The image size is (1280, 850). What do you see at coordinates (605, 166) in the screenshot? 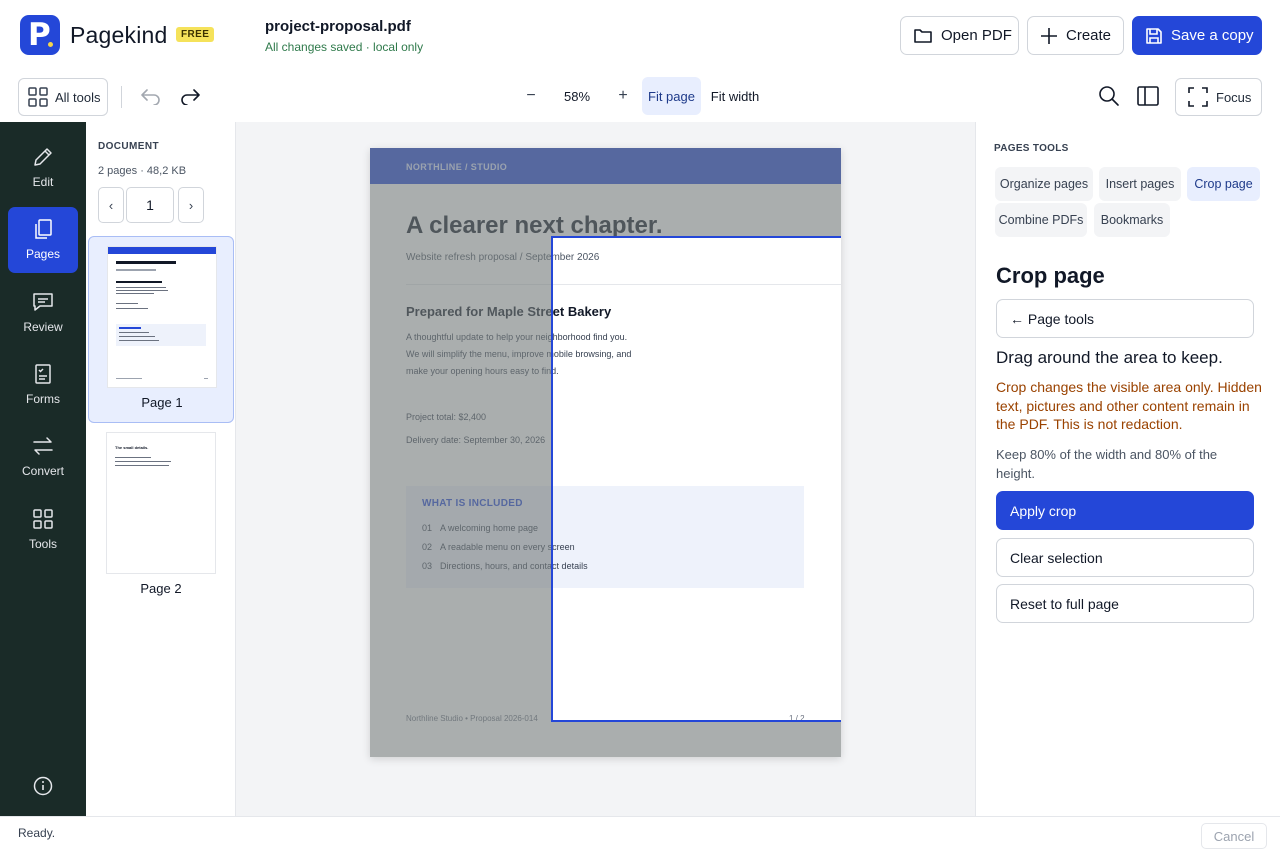
I see `page-header-band: NORTHLINE / STUDIO` at bounding box center [605, 166].